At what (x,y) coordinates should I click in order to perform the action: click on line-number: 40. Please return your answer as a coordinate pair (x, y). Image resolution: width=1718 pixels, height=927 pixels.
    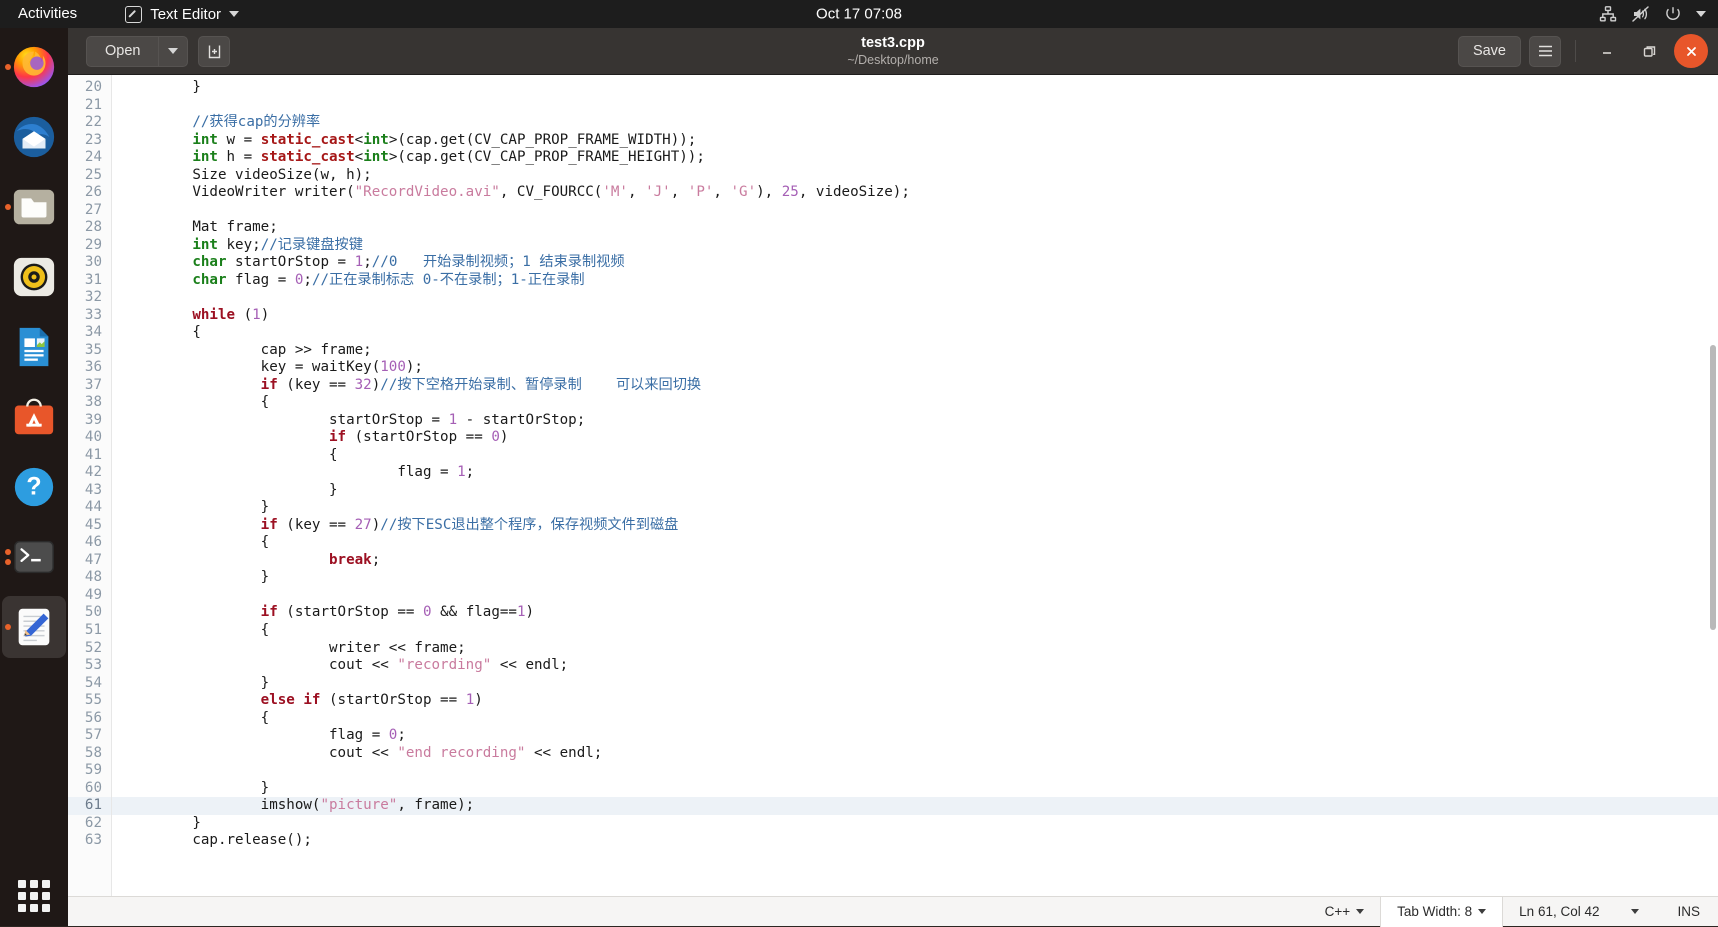
    Looking at the image, I should click on (93, 437).